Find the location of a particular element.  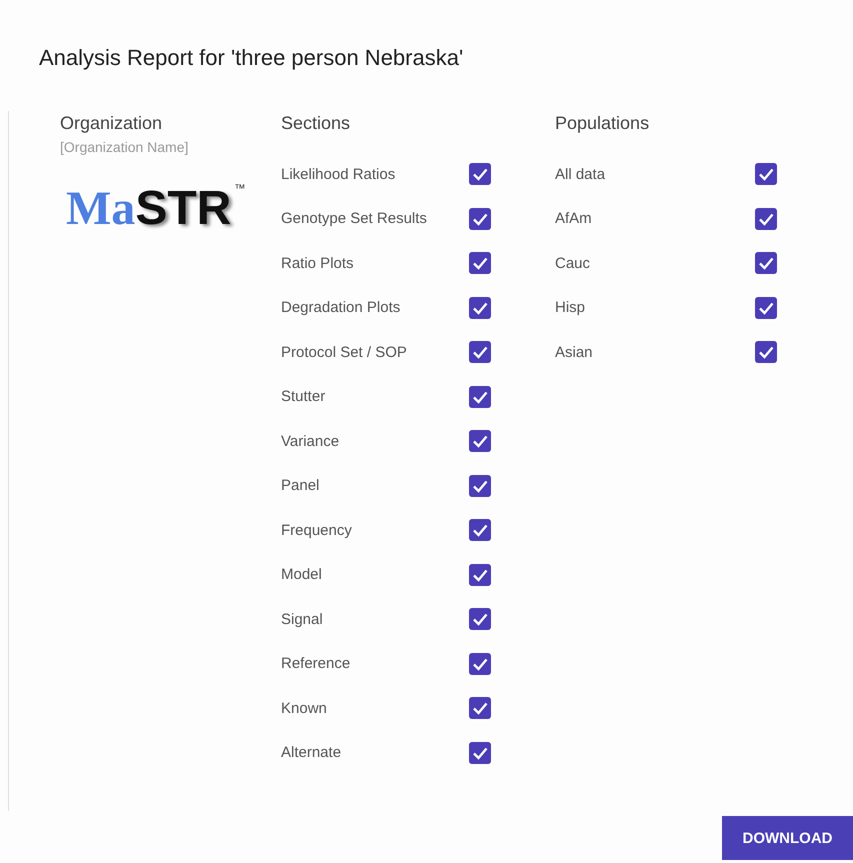

download-button: DOWNLOAD is located at coordinates (787, 838).